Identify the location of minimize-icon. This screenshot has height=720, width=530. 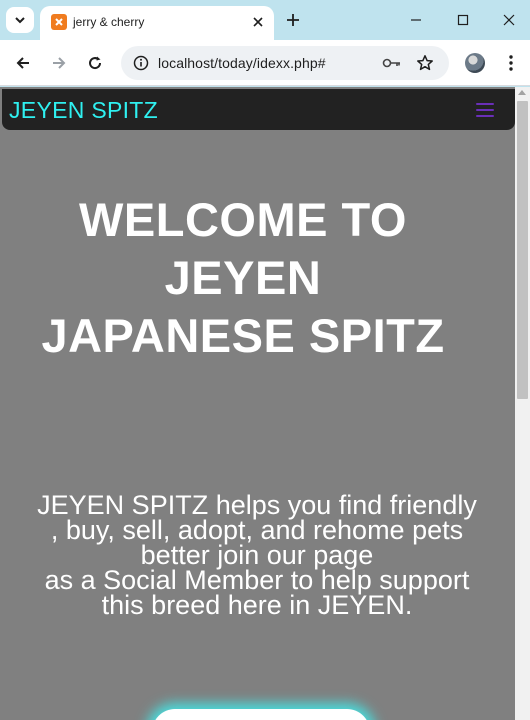
(416, 20).